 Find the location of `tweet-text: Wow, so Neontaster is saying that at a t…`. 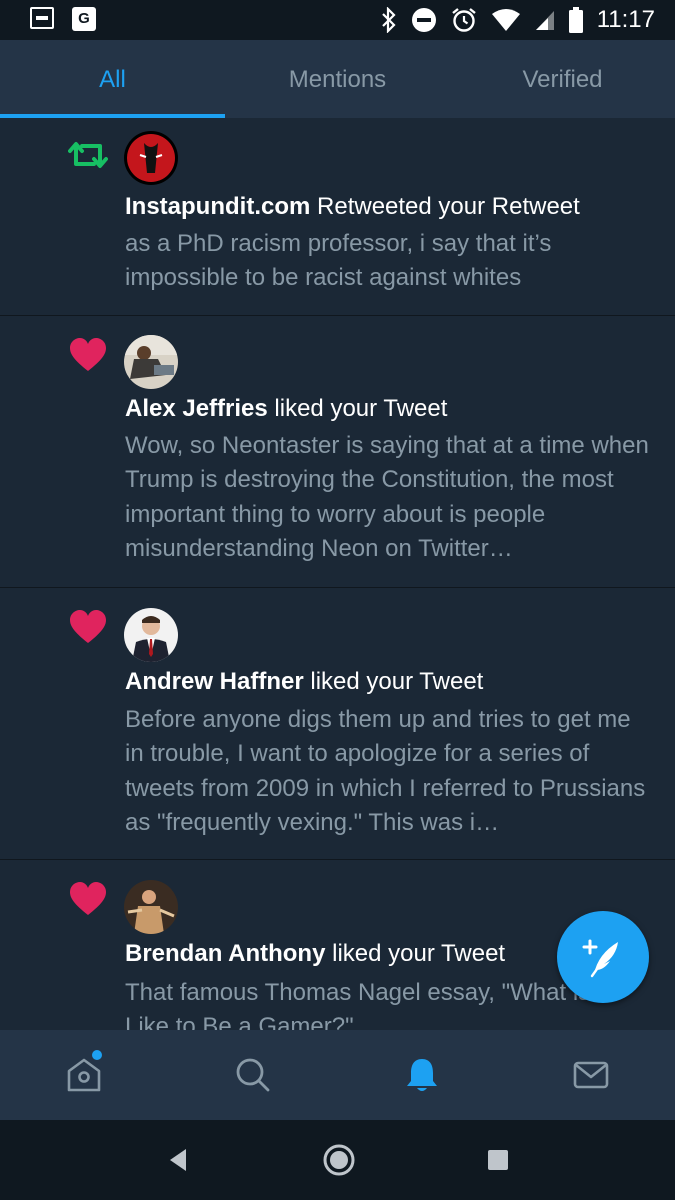

tweet-text: Wow, so Neontaster is saying that at a t… is located at coordinates (387, 497).